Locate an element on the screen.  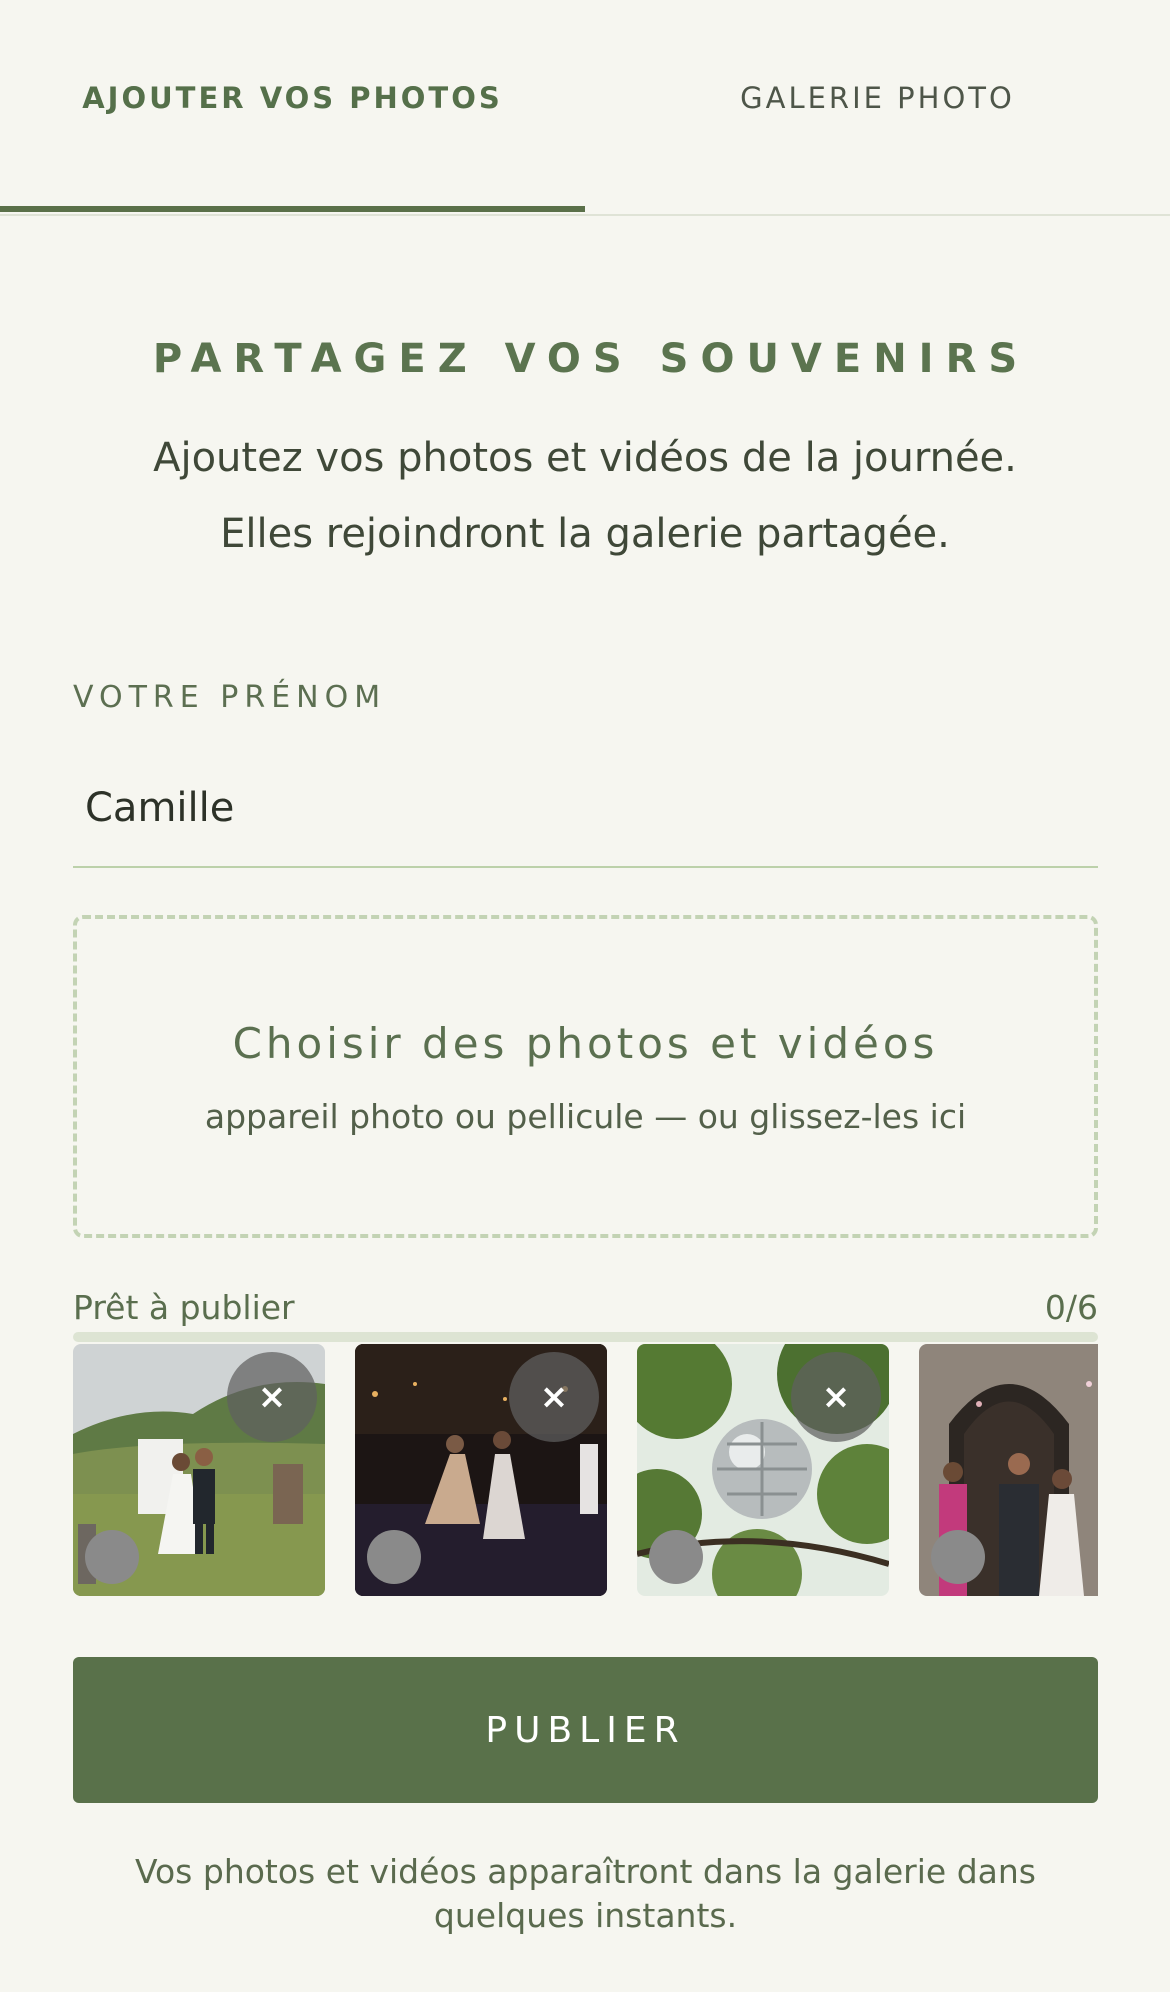
tab-bar: AJOUTER VOS PHOTOS GALERIE PHOTO is located at coordinates (585, 108).